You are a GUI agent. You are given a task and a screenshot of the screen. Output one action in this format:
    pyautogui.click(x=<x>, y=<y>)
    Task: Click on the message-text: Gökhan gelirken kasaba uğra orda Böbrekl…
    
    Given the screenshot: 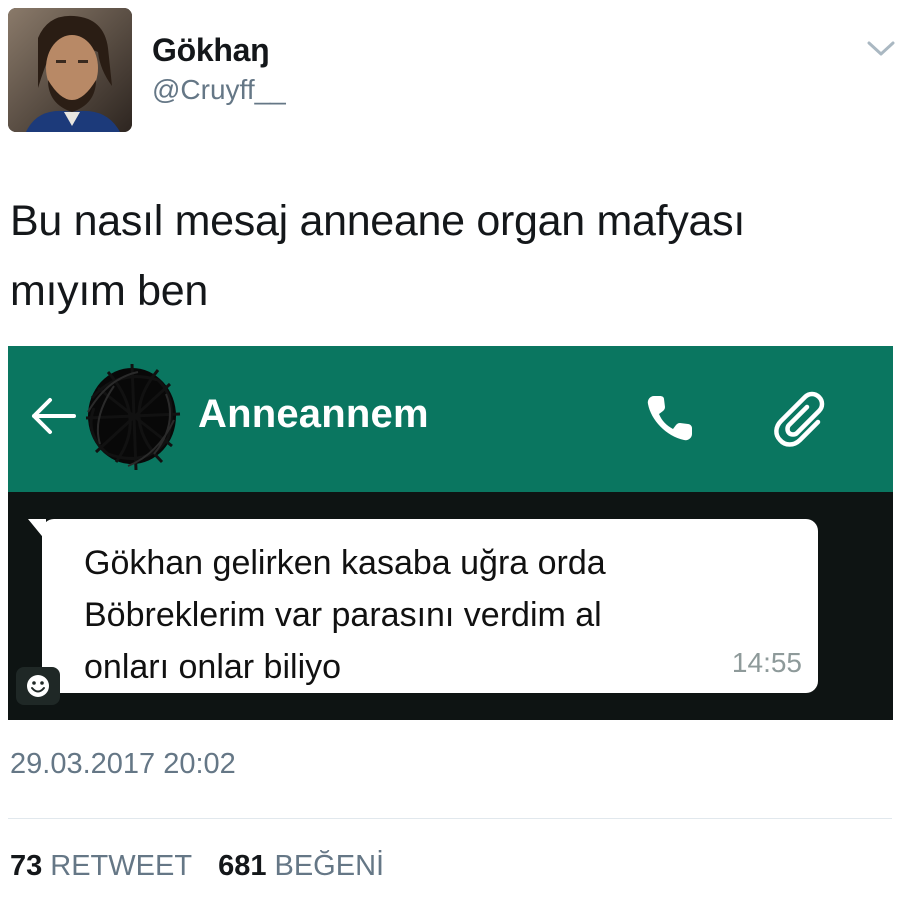 What is the action you would take?
    pyautogui.click(x=434, y=615)
    